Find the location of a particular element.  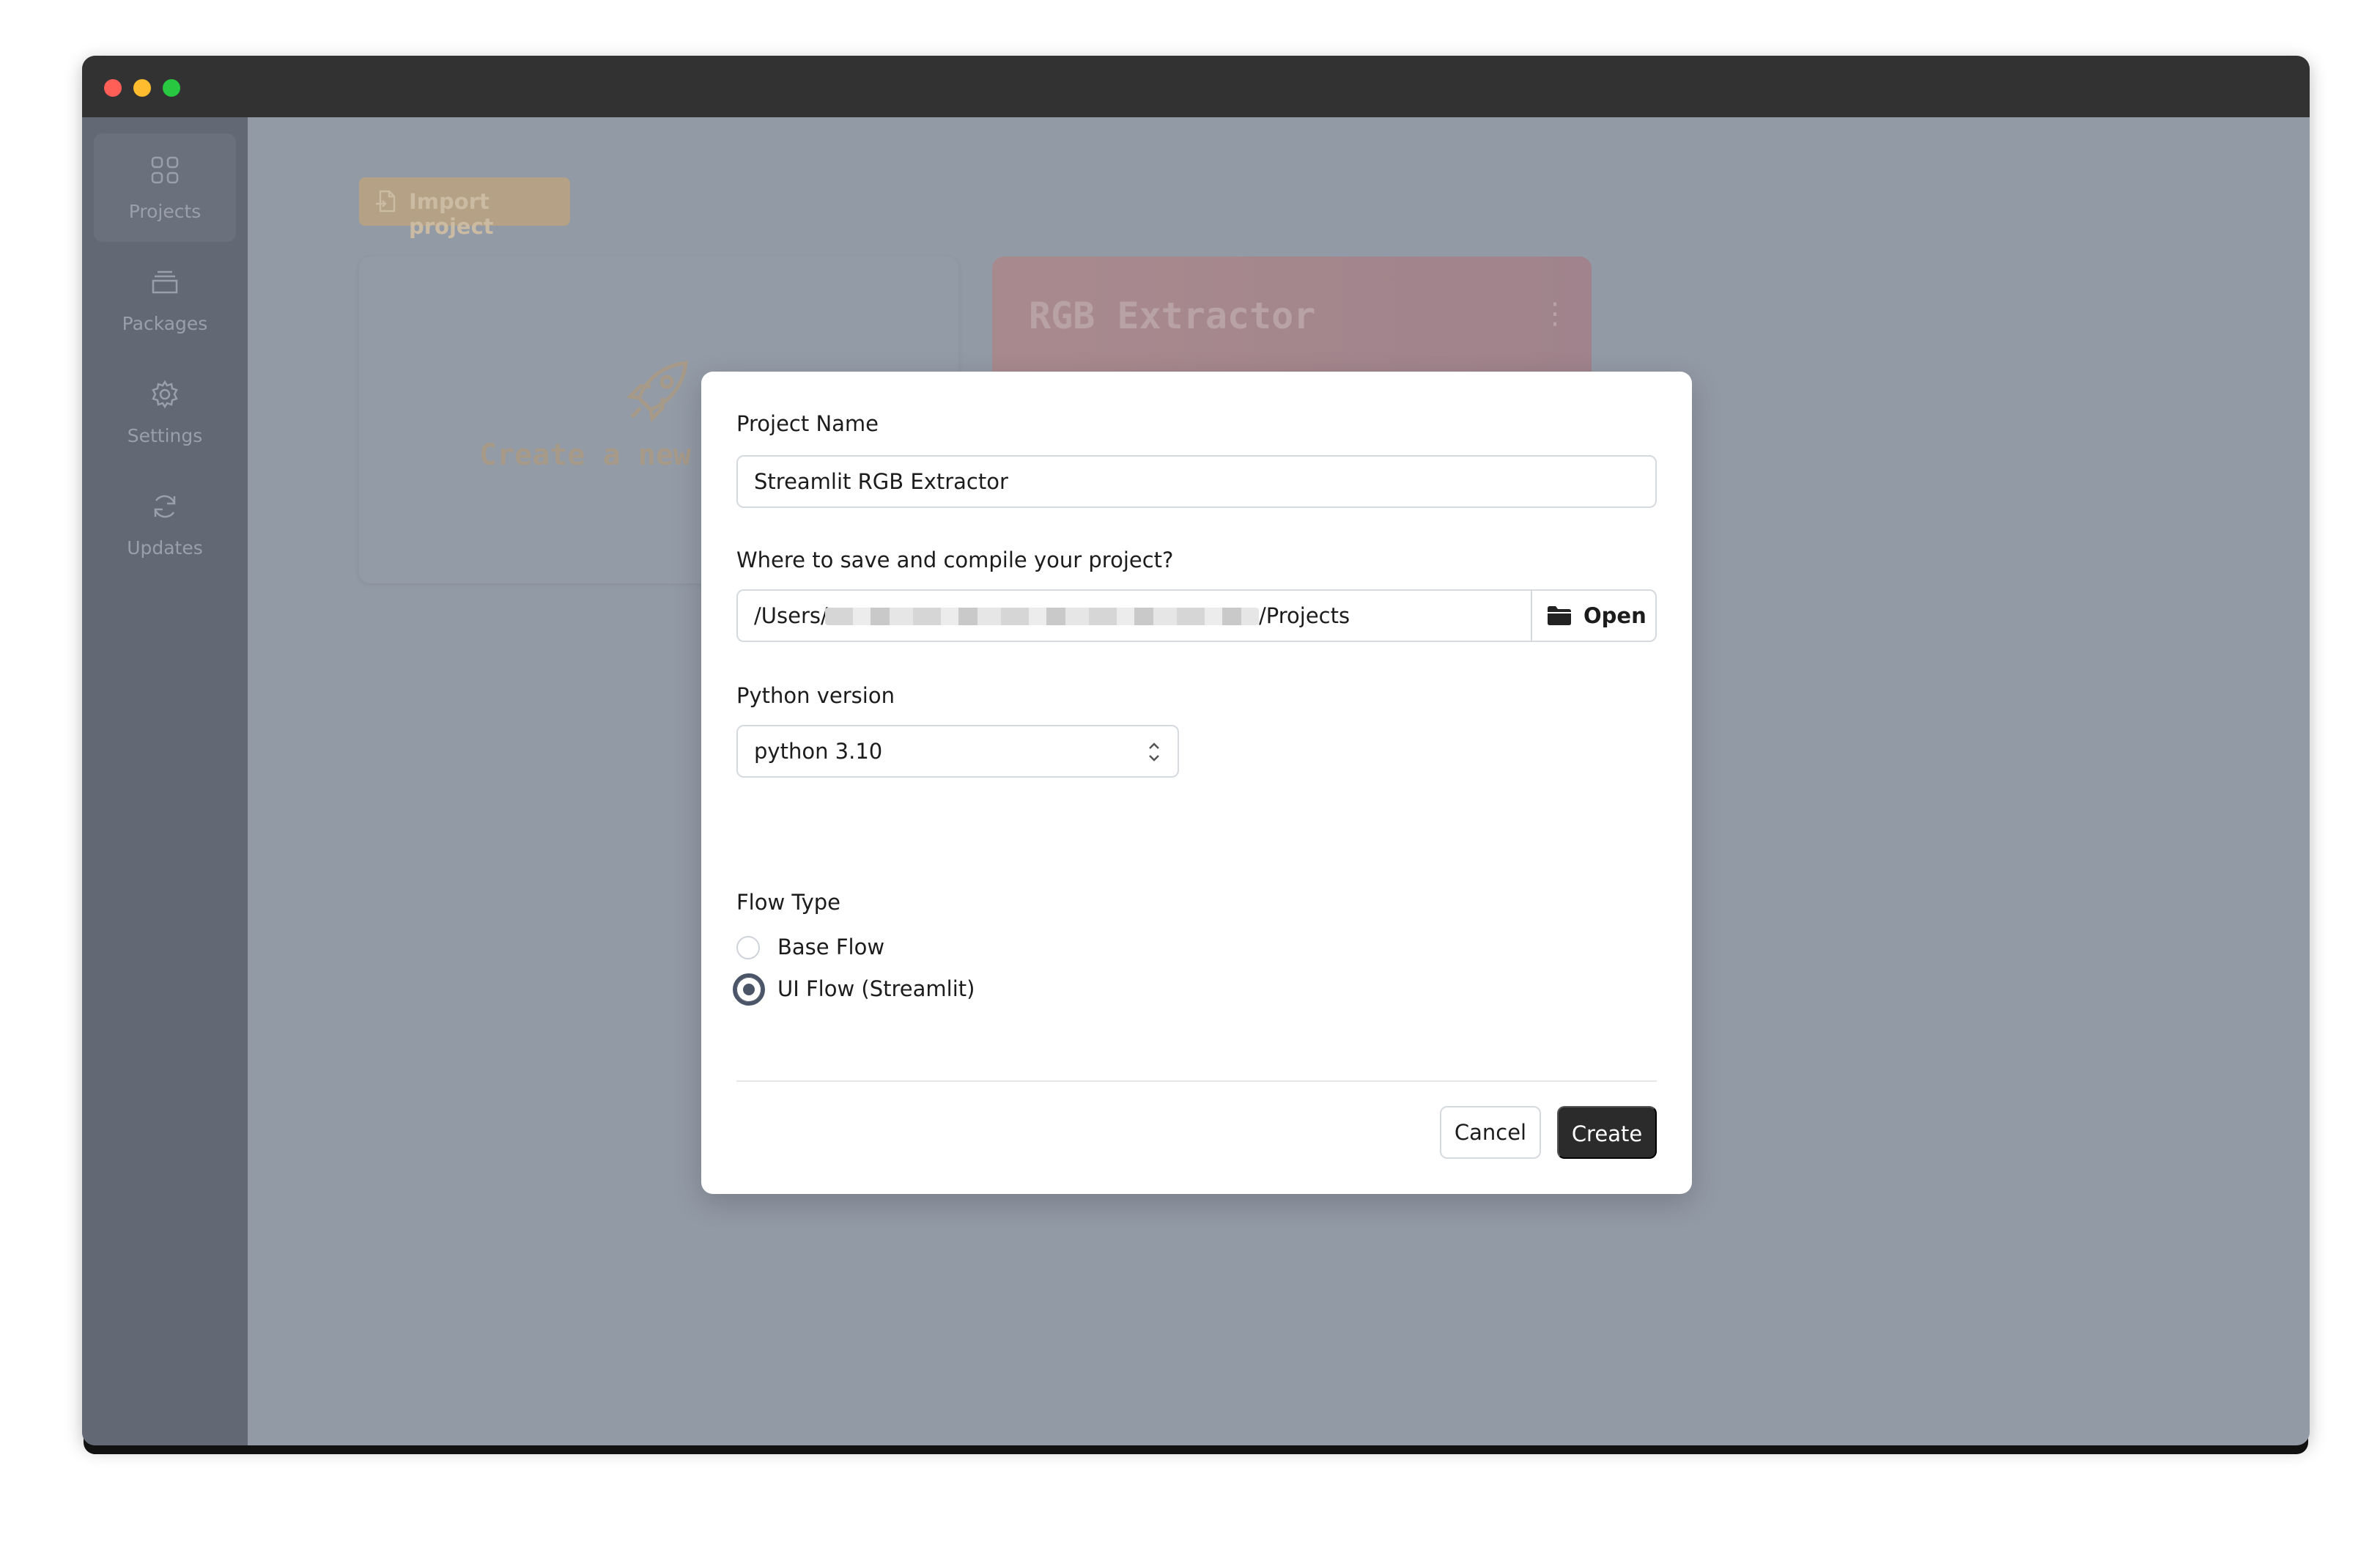

minimize-window-button is located at coordinates (142, 88).